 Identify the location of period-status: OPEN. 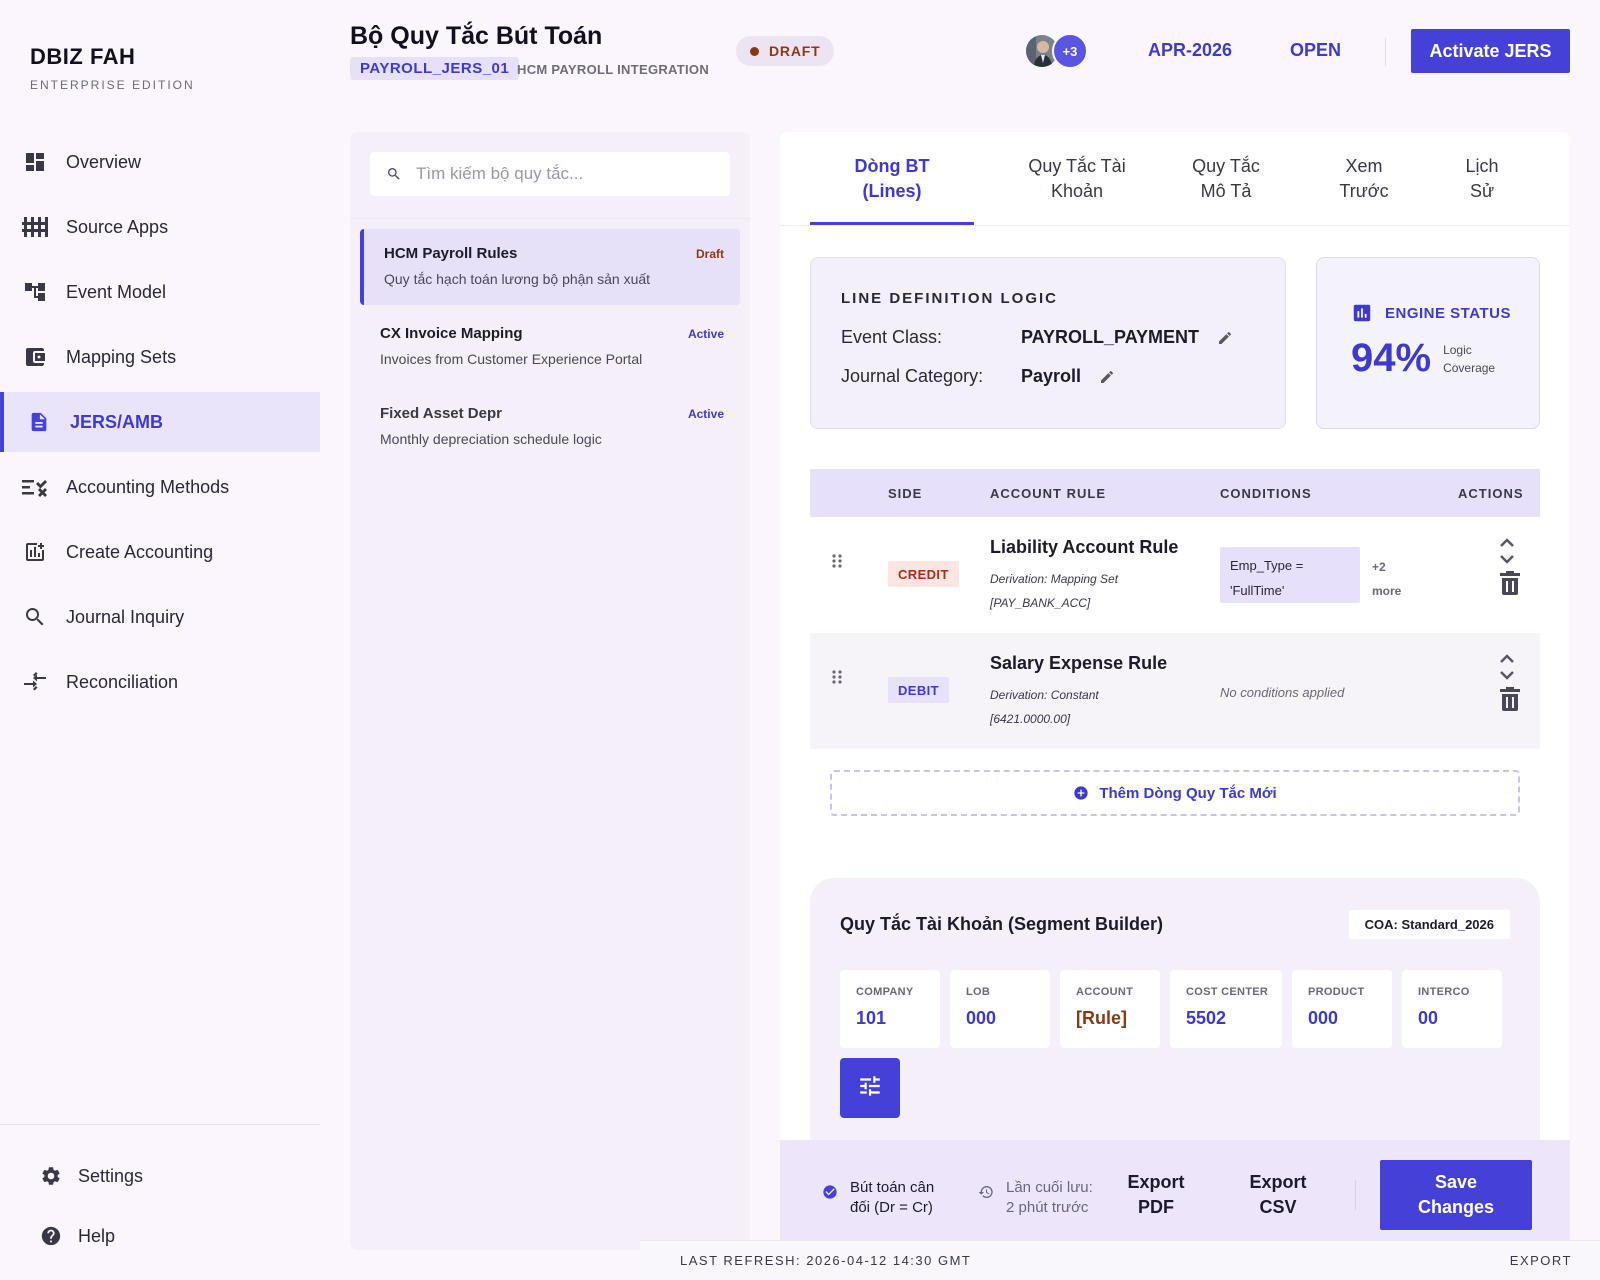
(1316, 50).